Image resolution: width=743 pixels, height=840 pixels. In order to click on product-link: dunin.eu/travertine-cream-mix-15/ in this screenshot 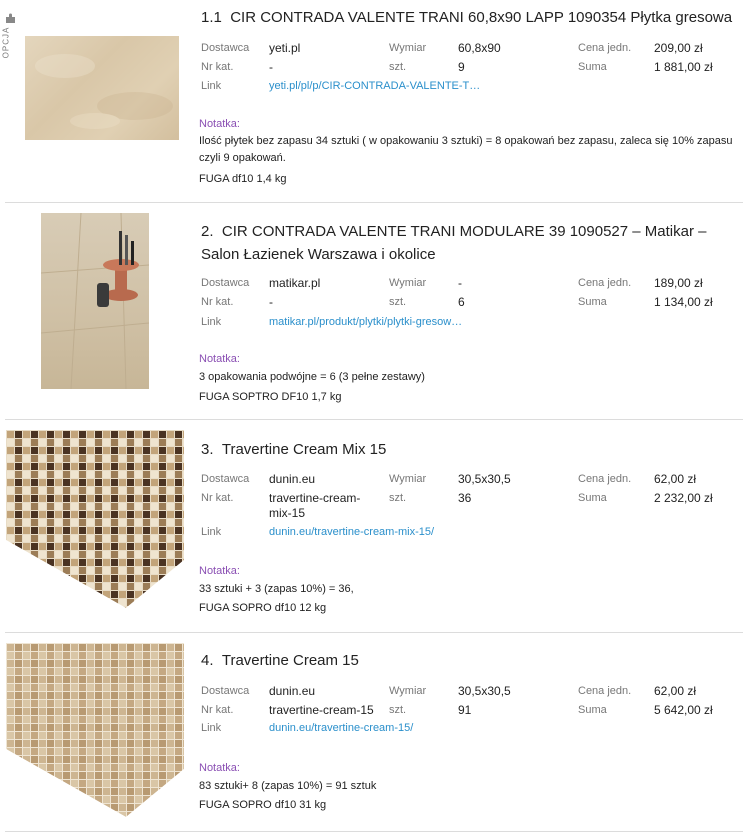, I will do `click(351, 532)`.